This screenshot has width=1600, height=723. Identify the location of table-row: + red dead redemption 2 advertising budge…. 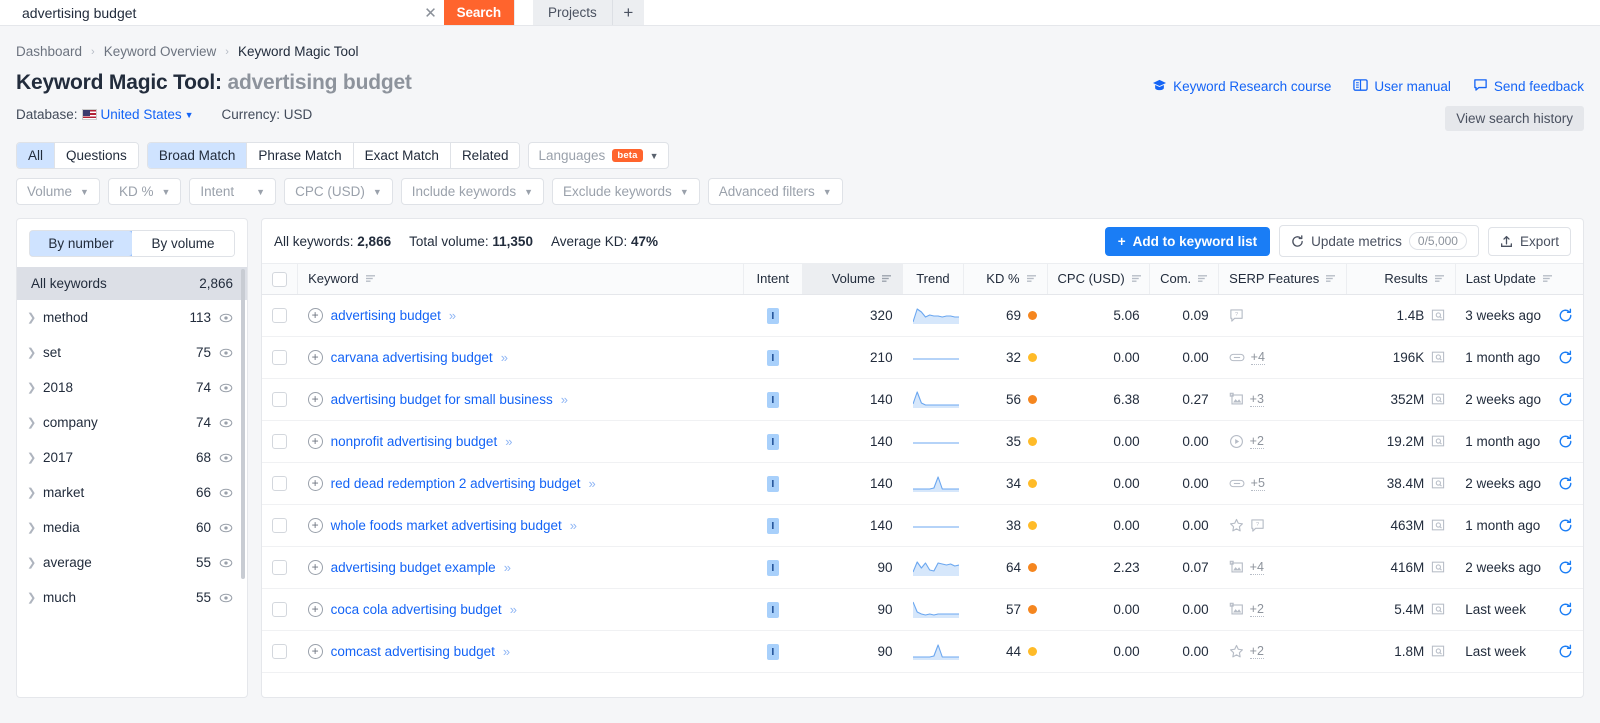
(922, 483).